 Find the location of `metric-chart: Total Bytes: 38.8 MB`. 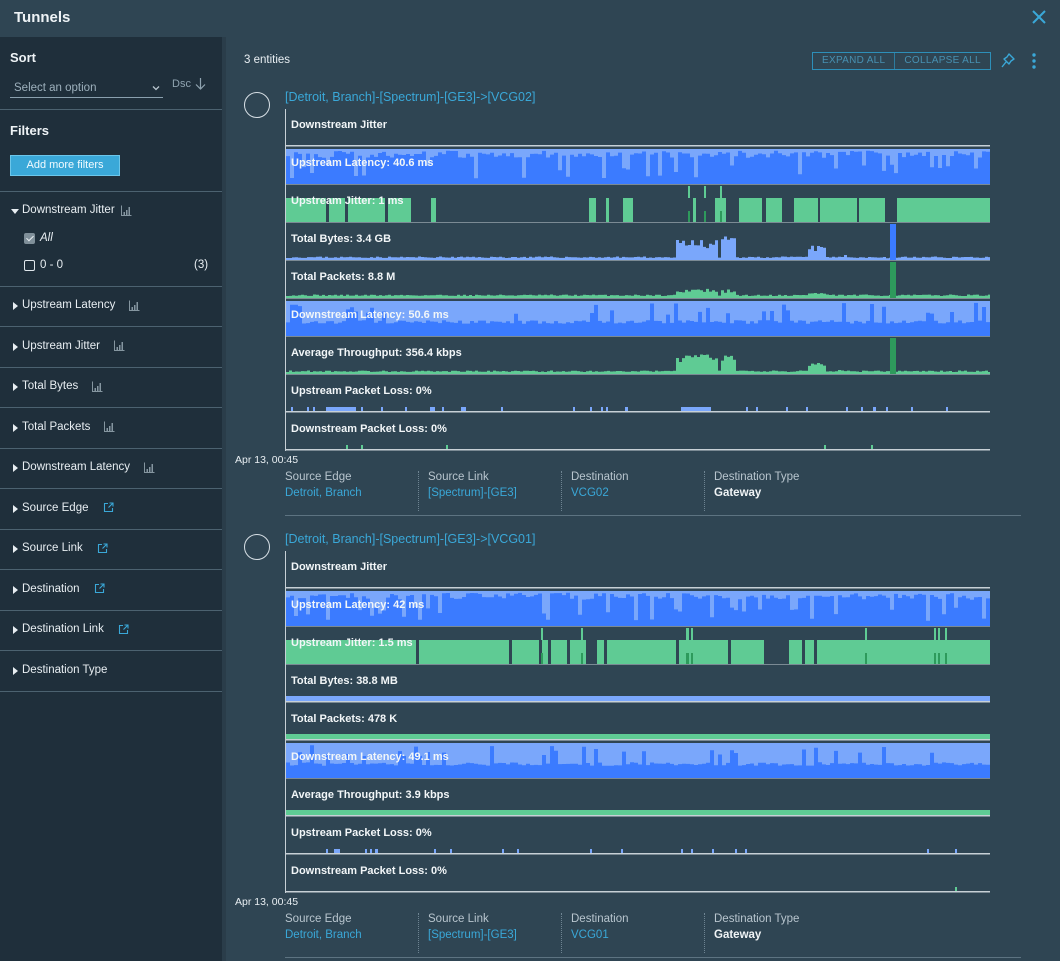

metric-chart: Total Bytes: 38.8 MB is located at coordinates (637, 684).